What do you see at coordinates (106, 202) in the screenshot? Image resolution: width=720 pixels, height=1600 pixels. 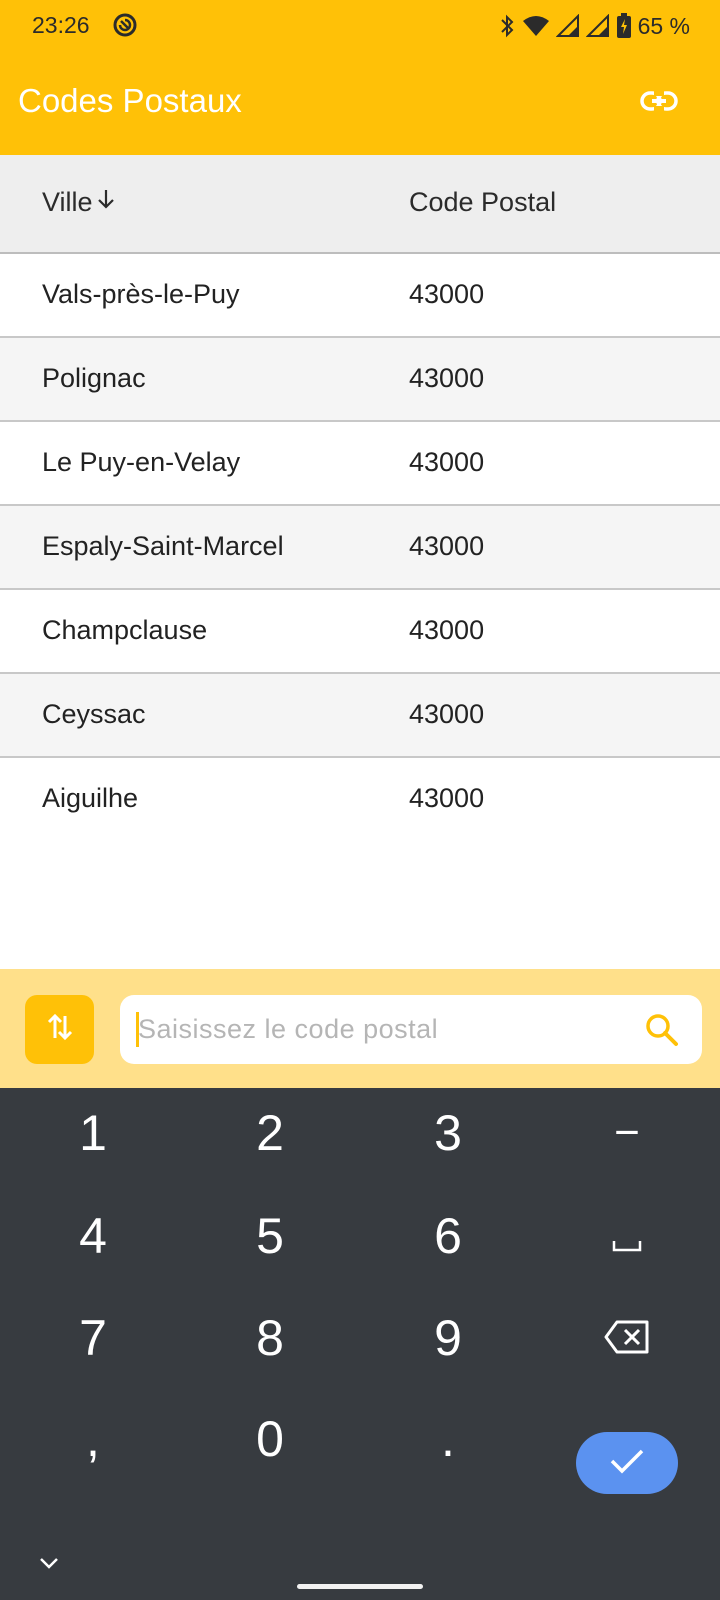 I see `arrow-down-icon` at bounding box center [106, 202].